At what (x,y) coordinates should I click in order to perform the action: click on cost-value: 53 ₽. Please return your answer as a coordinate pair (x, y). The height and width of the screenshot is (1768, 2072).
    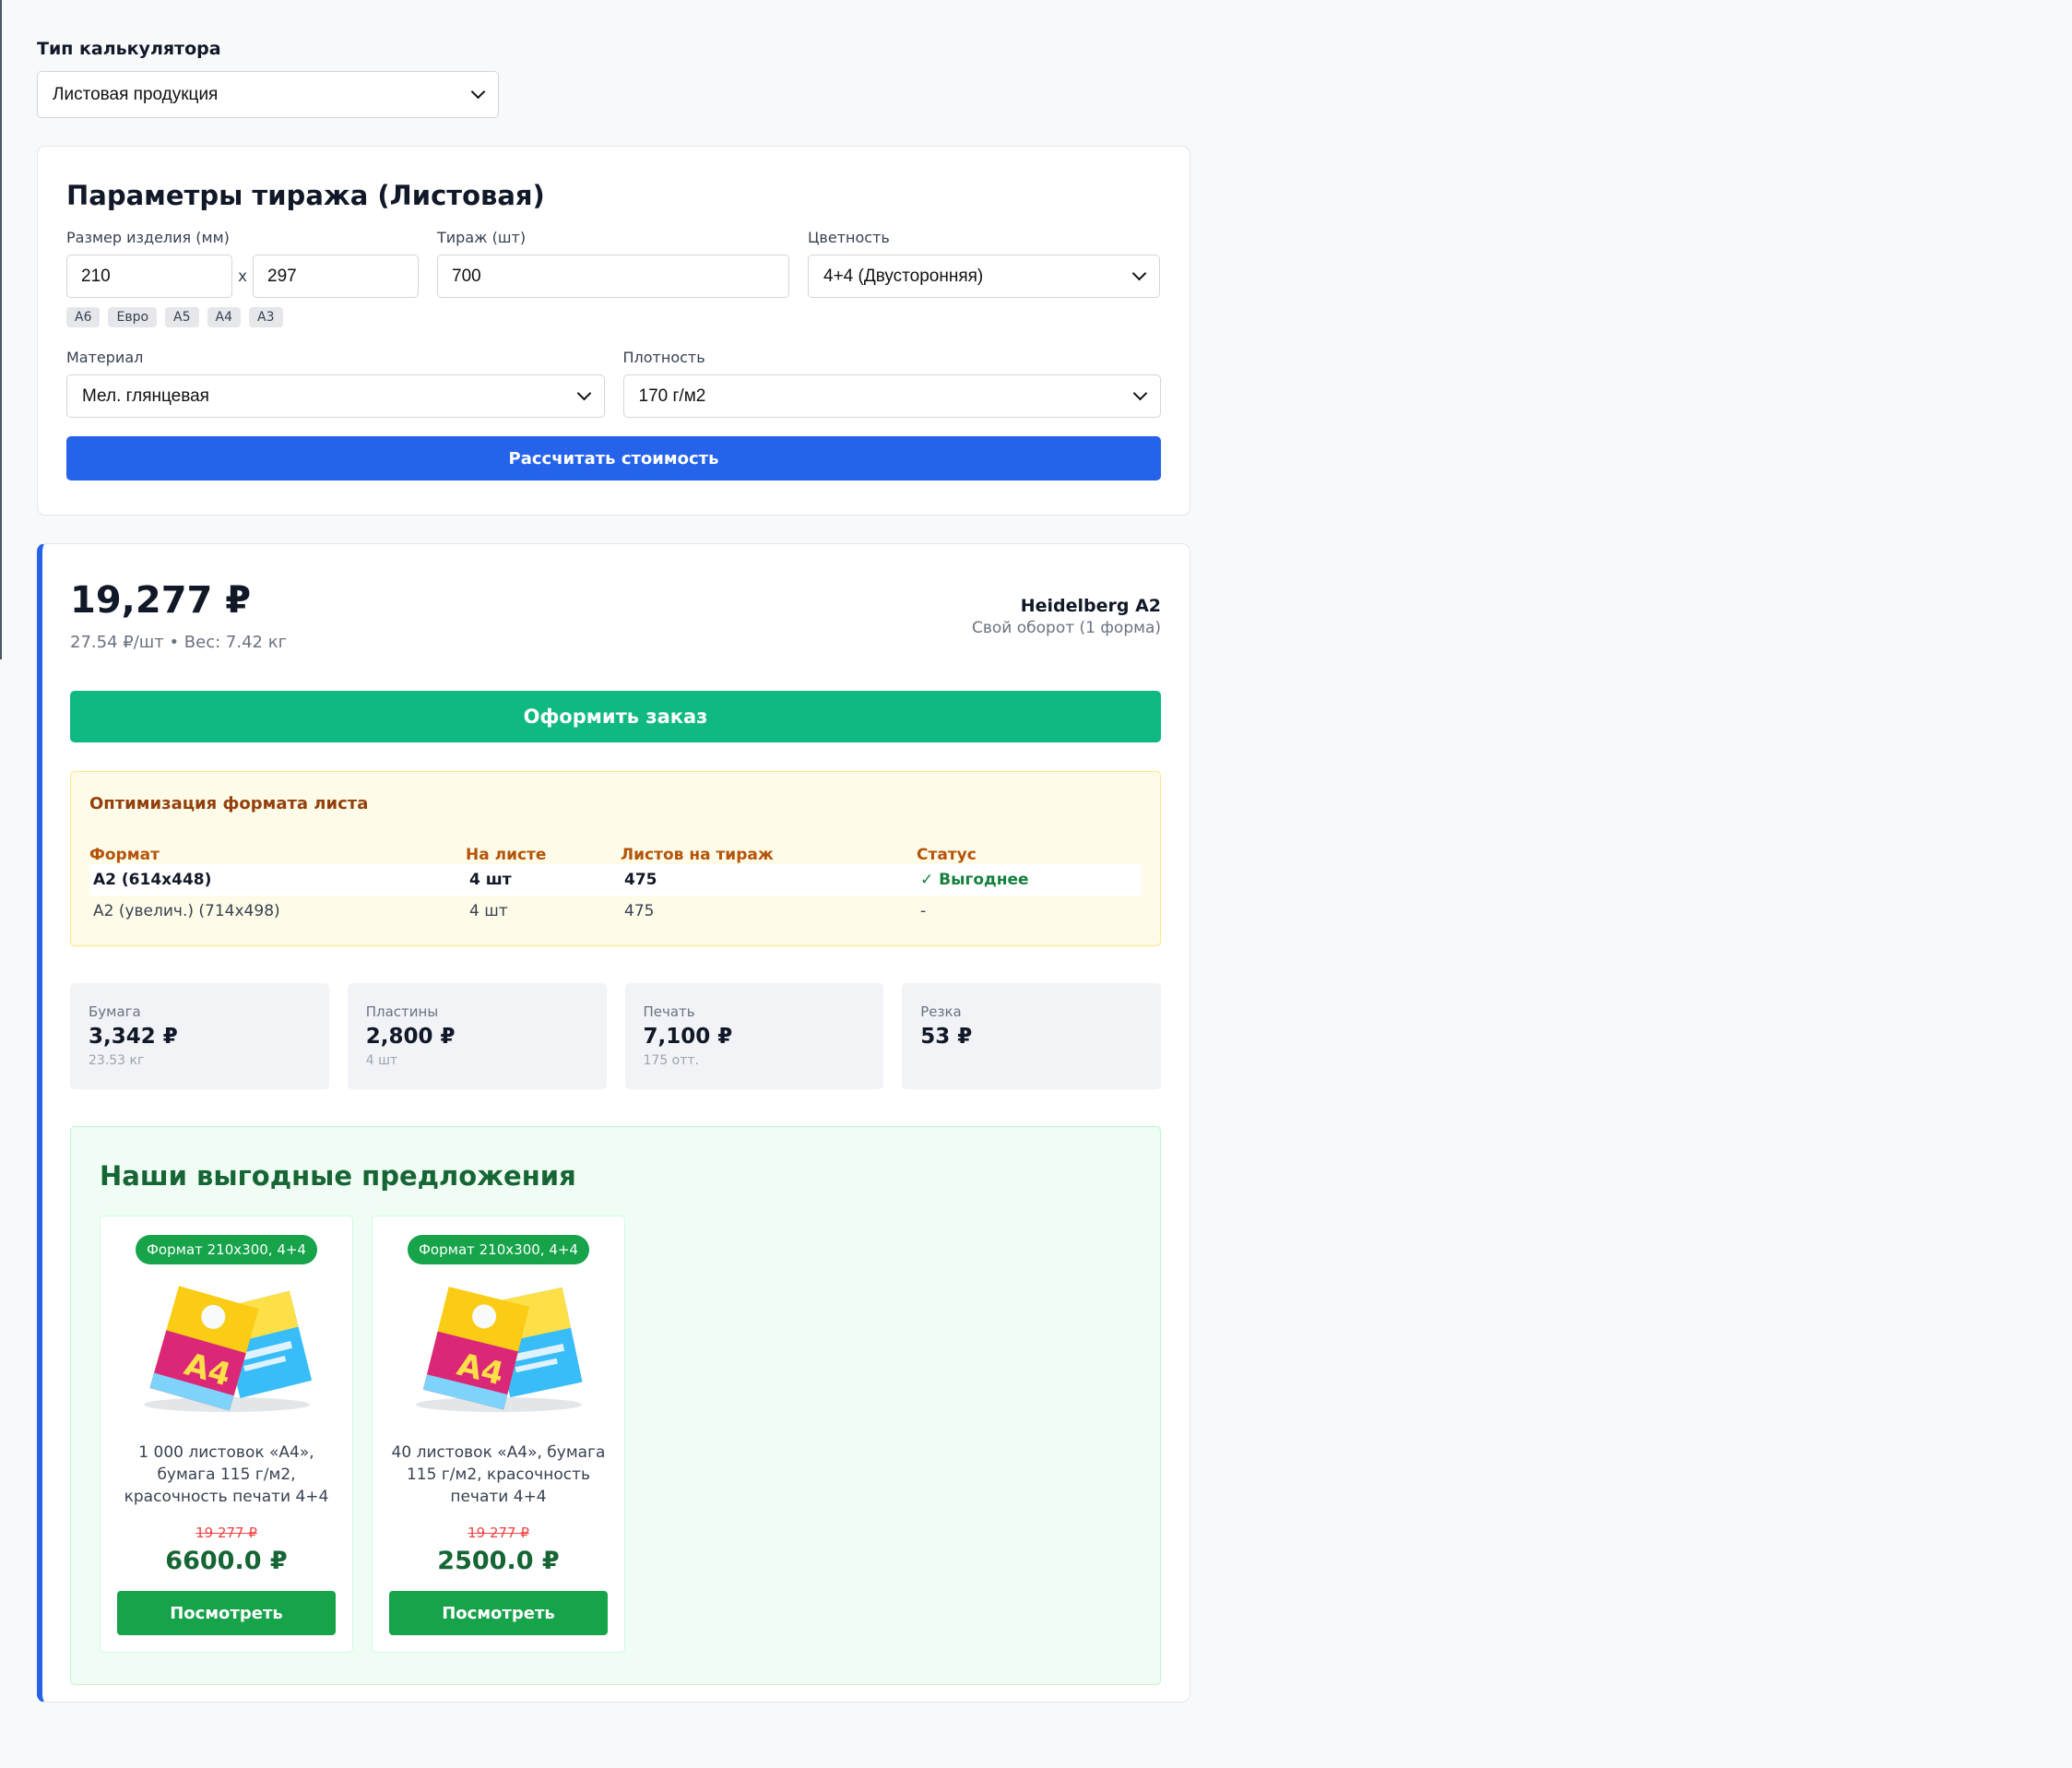
    Looking at the image, I should click on (946, 1037).